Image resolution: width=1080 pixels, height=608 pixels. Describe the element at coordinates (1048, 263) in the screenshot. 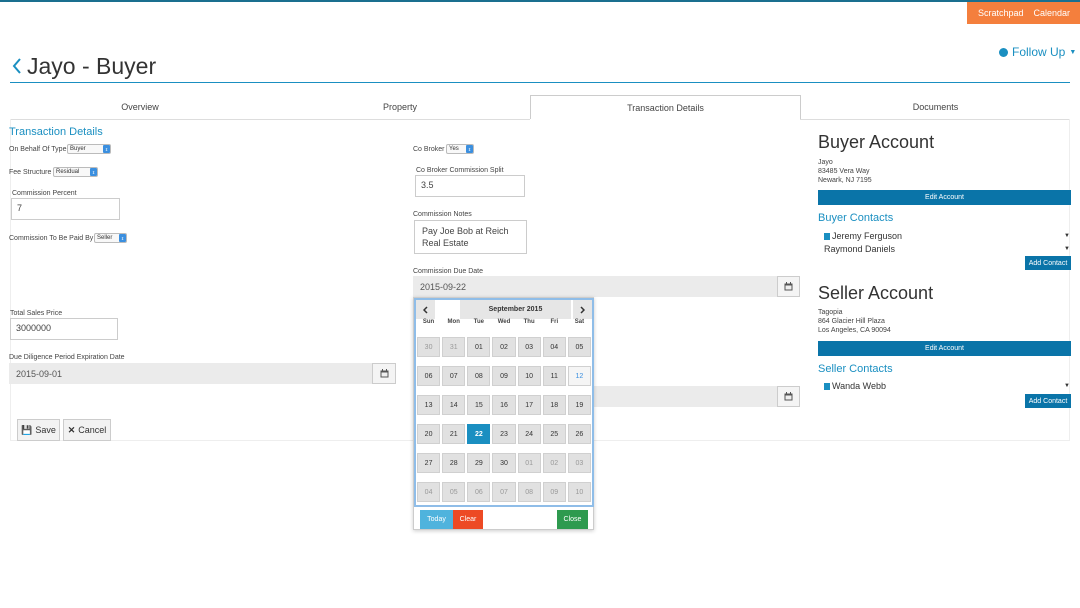

I see `buyer-add-contact-button: Add Contact` at that location.